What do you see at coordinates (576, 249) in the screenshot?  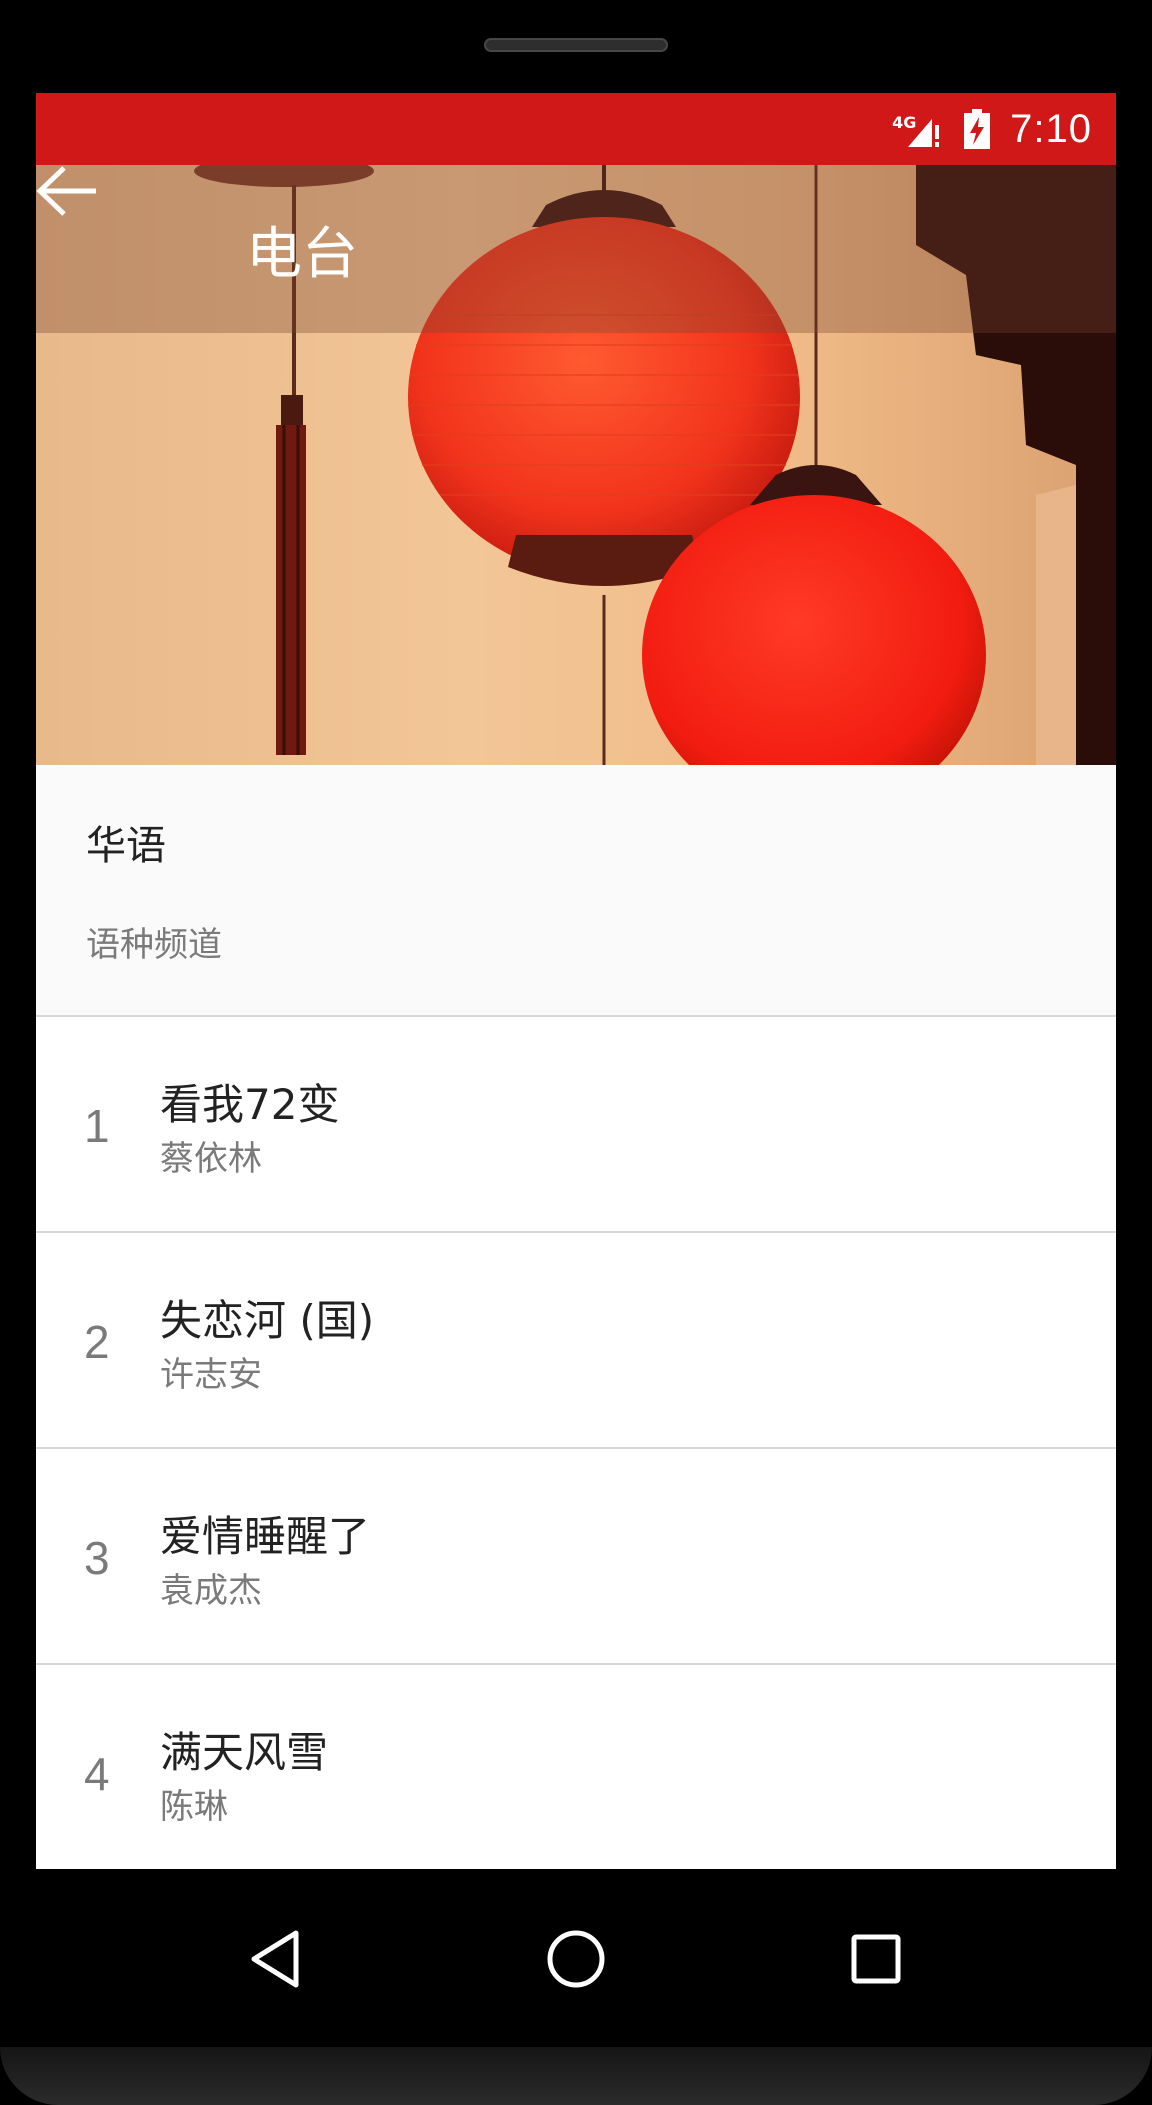 I see `app-bar: 电台` at bounding box center [576, 249].